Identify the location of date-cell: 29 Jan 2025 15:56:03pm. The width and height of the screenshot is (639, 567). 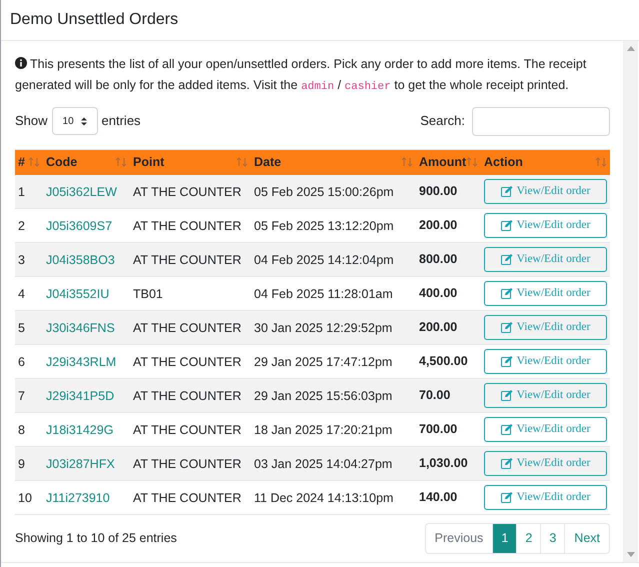
(323, 396).